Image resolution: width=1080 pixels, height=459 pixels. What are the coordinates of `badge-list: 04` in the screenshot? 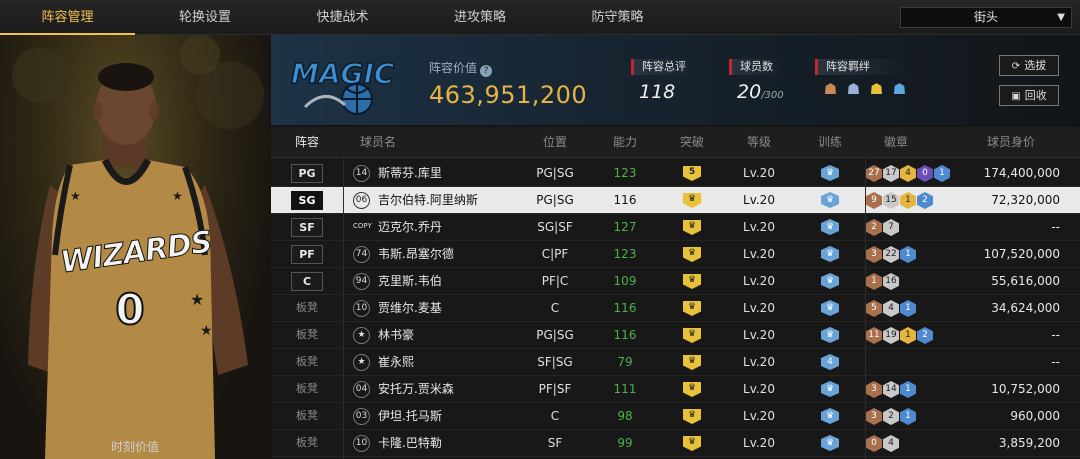 It's located at (882, 443).